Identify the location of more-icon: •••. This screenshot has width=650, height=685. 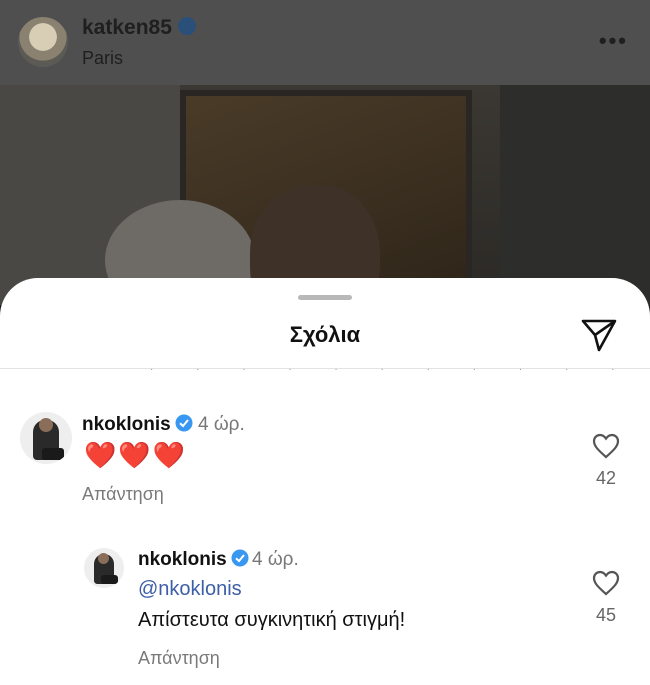
(613, 41).